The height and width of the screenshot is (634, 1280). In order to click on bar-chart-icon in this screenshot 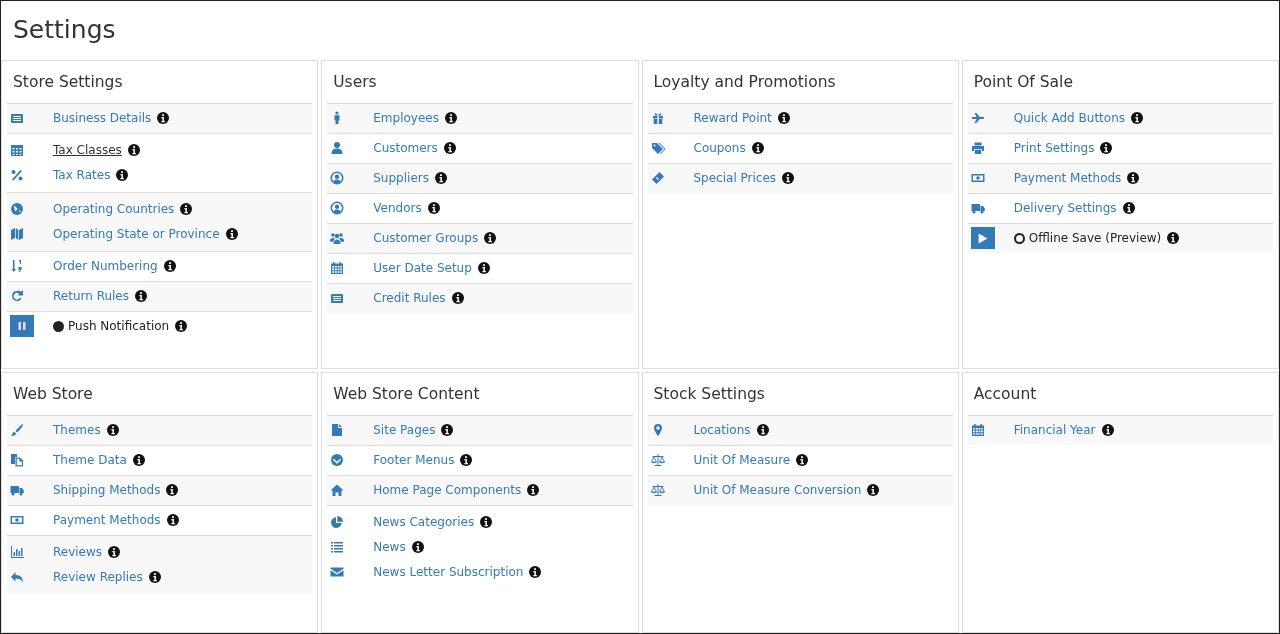, I will do `click(17, 552)`.